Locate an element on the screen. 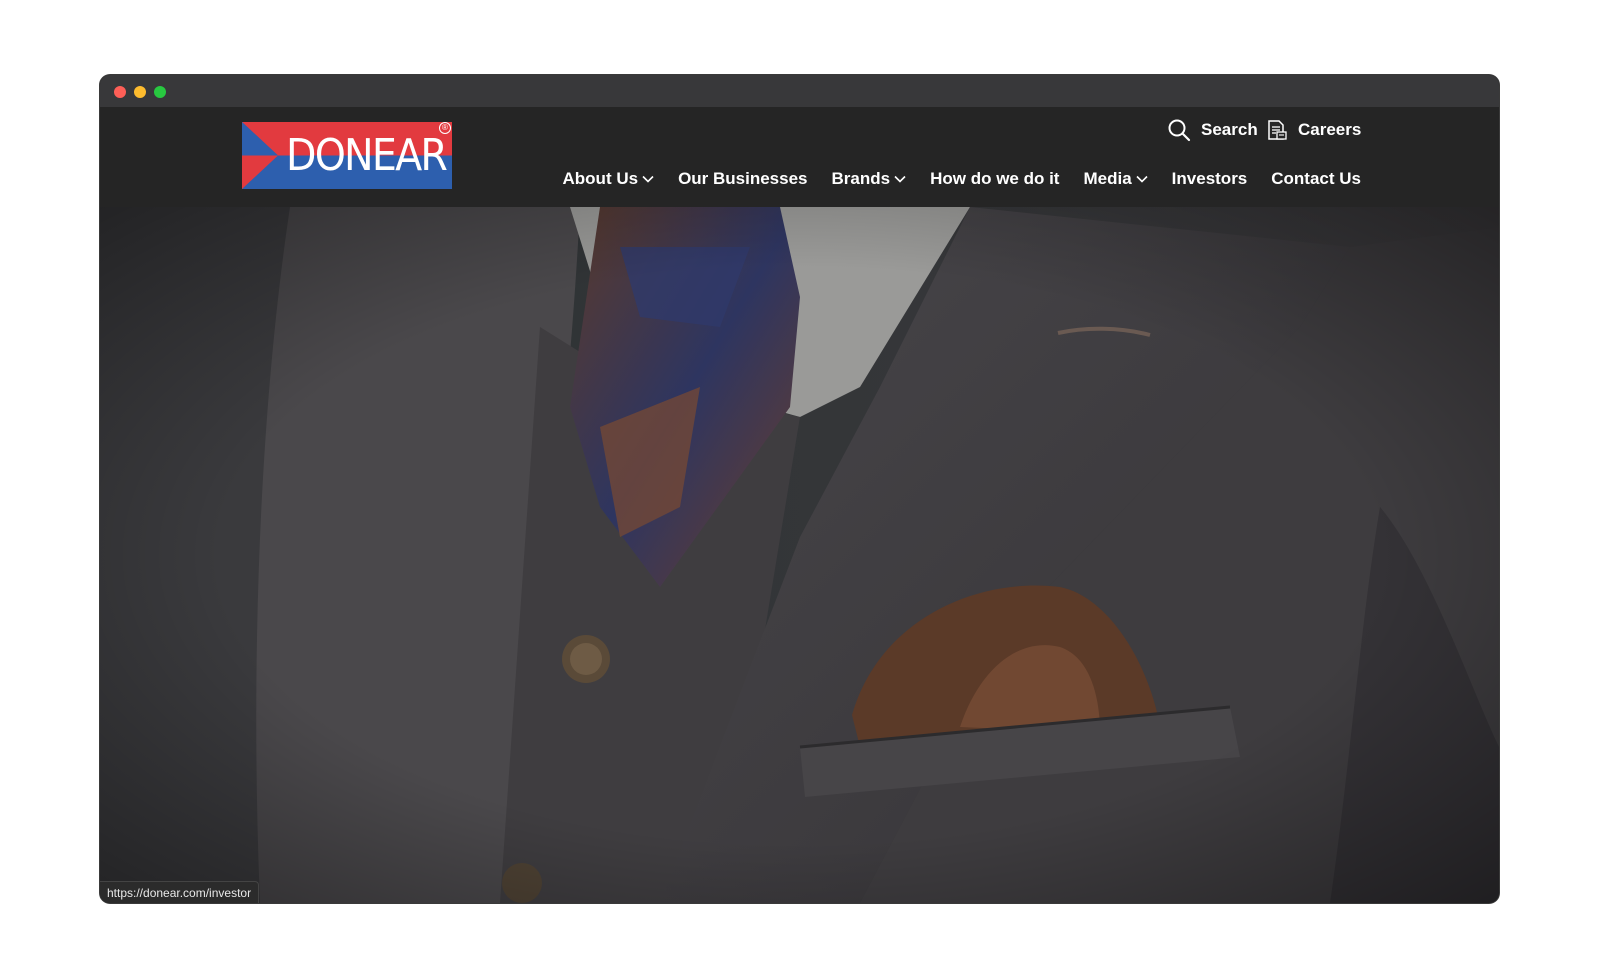  search-label: Search is located at coordinates (1229, 129).